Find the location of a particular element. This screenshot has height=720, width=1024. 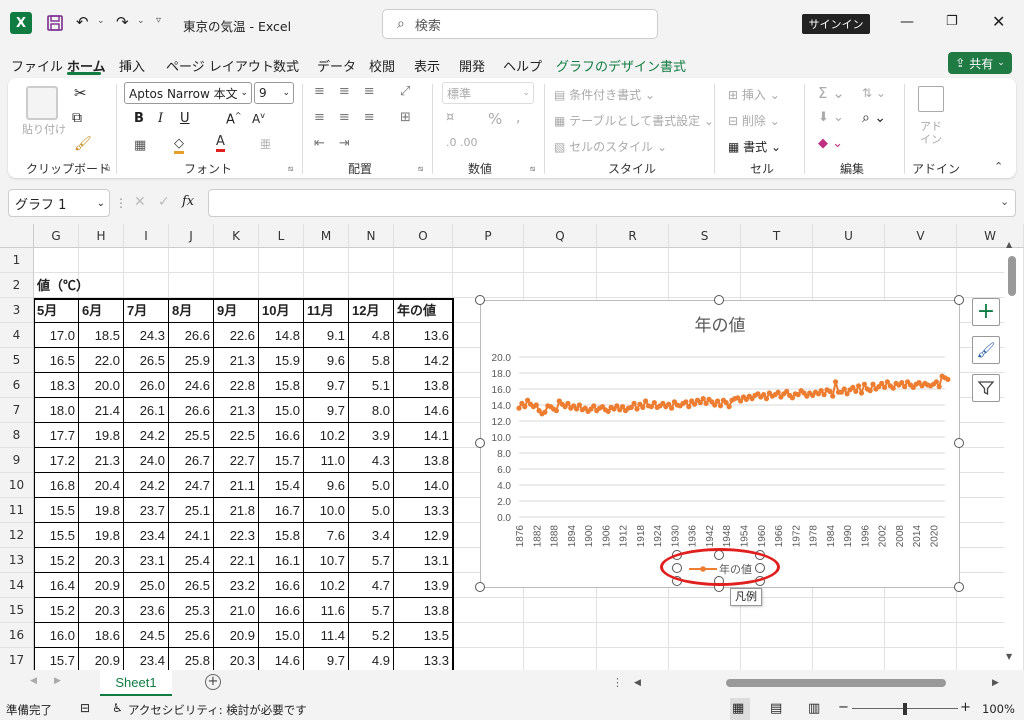

row-header: 13 is located at coordinates (17, 560).